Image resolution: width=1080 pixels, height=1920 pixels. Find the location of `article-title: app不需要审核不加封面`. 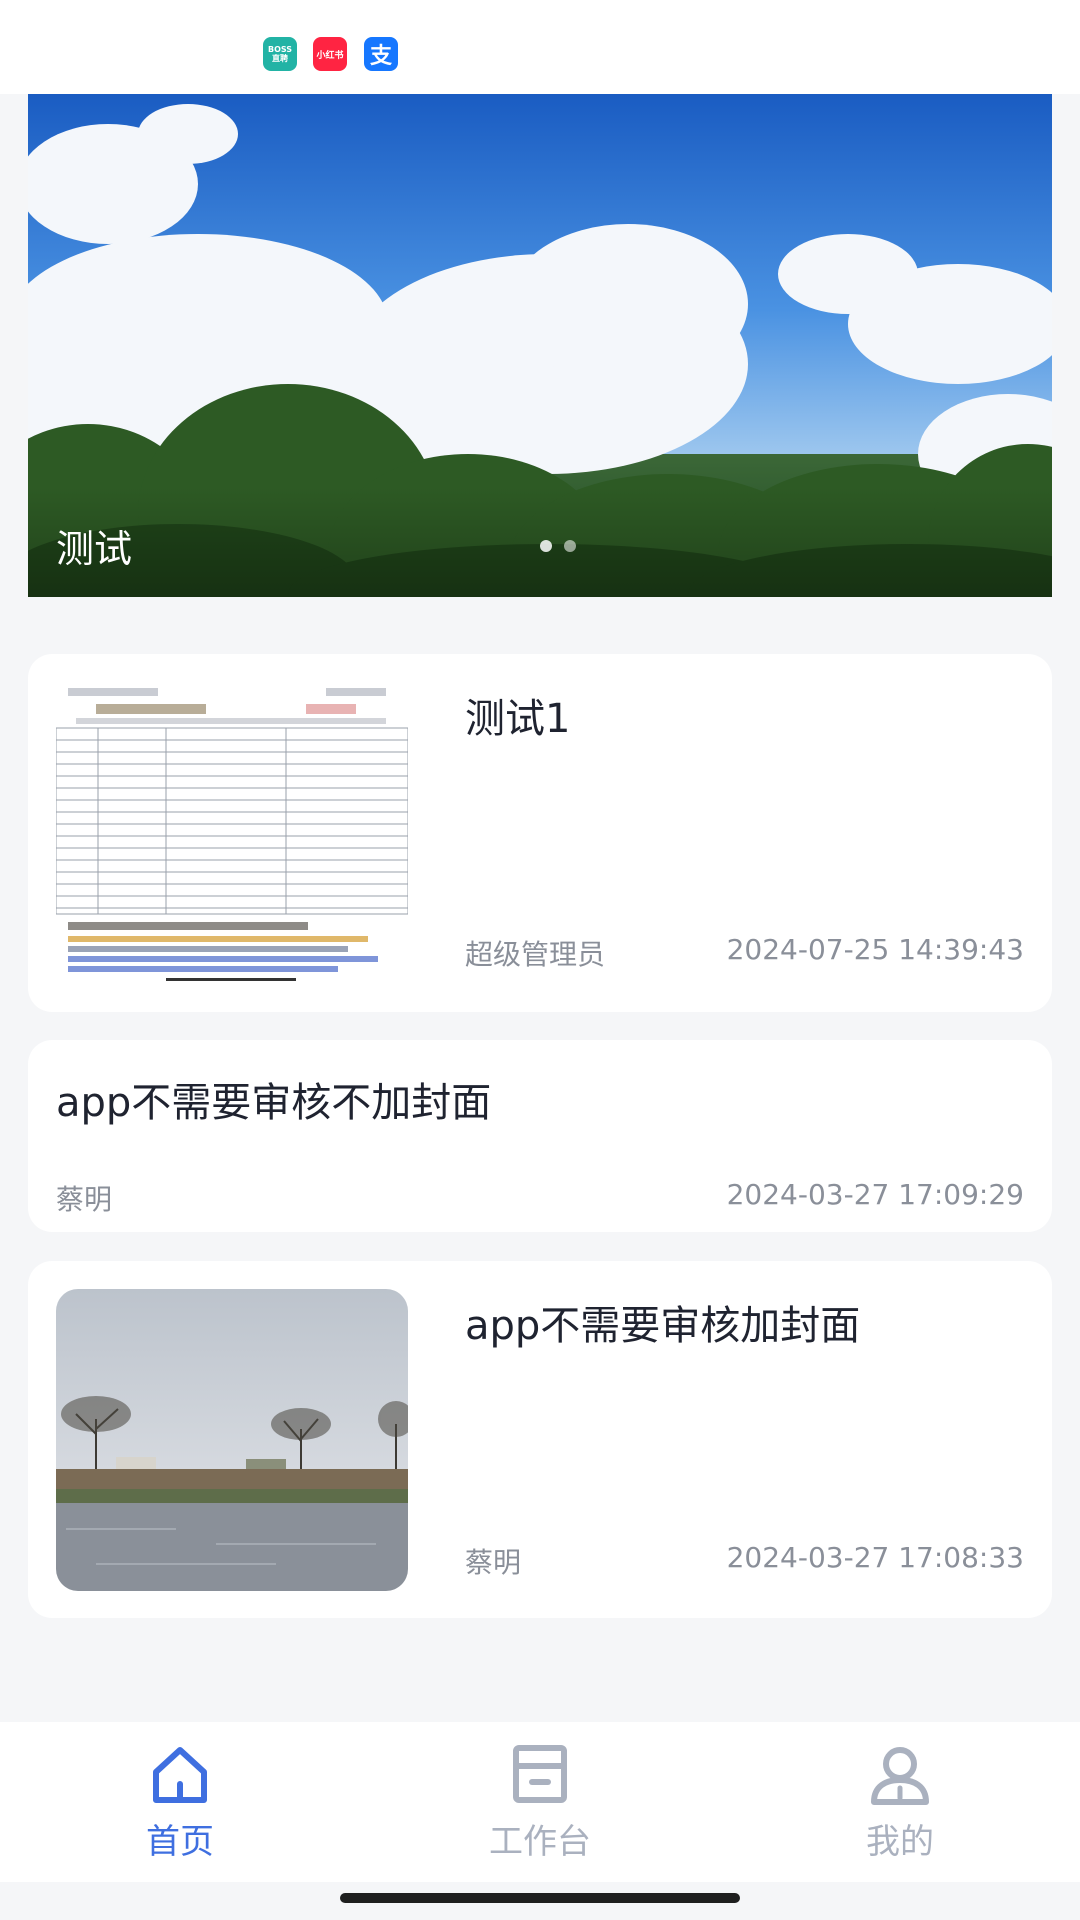

article-title: app不需要审核不加封面 is located at coordinates (273, 1099).